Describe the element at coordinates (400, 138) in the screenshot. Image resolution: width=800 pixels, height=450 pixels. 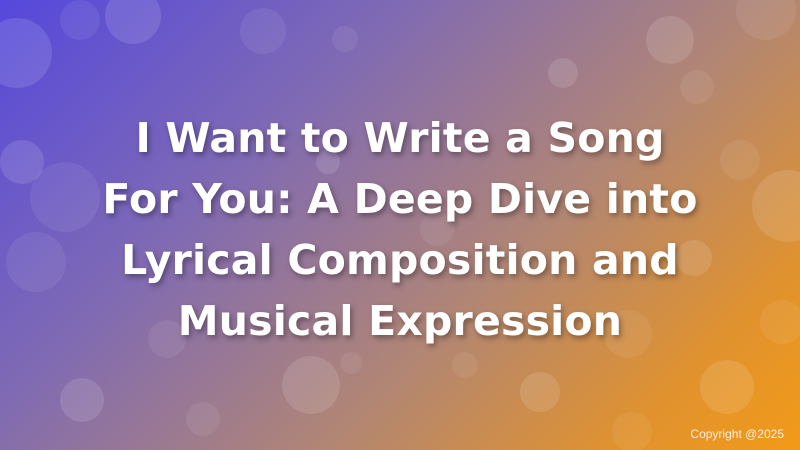
I see `title-line: I Want to Write a Song` at that location.